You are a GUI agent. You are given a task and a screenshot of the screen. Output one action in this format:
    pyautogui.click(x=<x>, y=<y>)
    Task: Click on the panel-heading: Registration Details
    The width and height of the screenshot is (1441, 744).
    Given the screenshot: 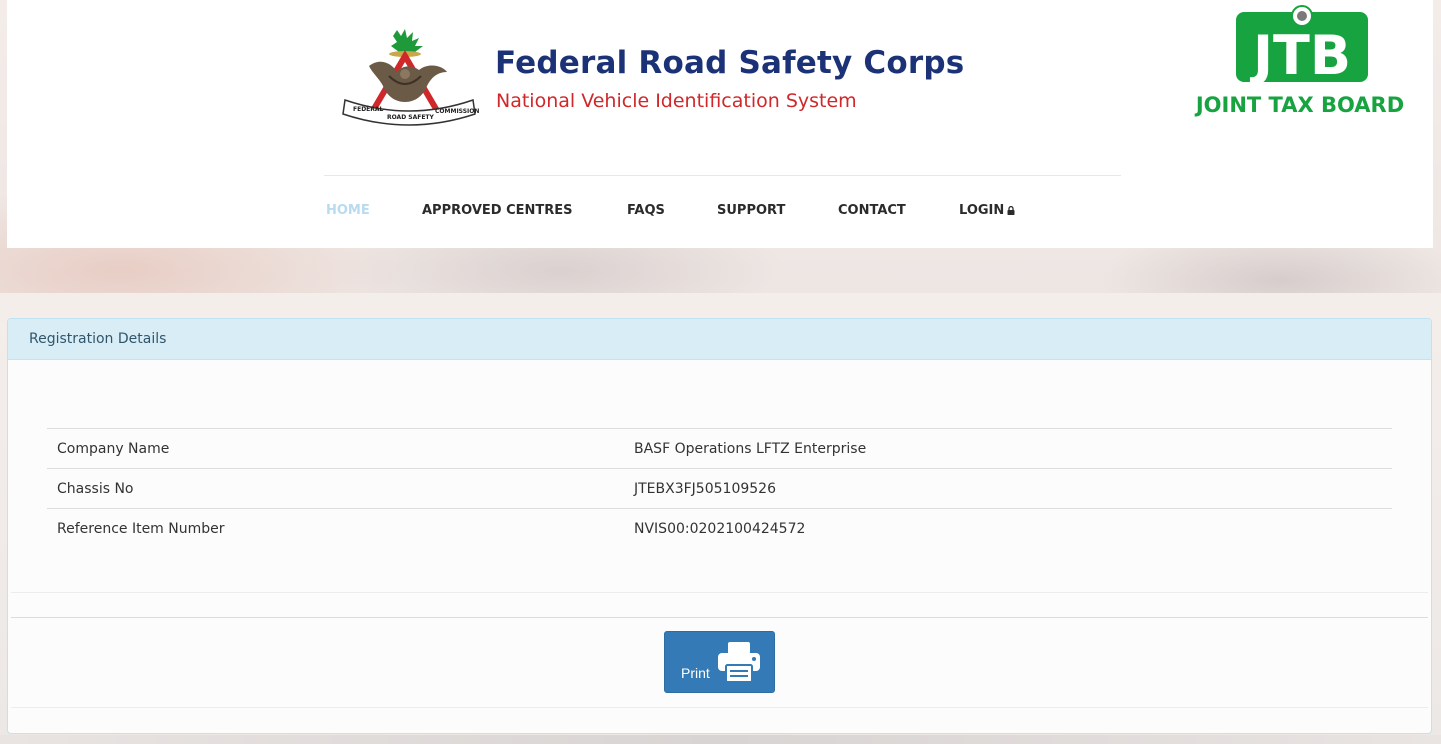 What is the action you would take?
    pyautogui.click(x=719, y=339)
    